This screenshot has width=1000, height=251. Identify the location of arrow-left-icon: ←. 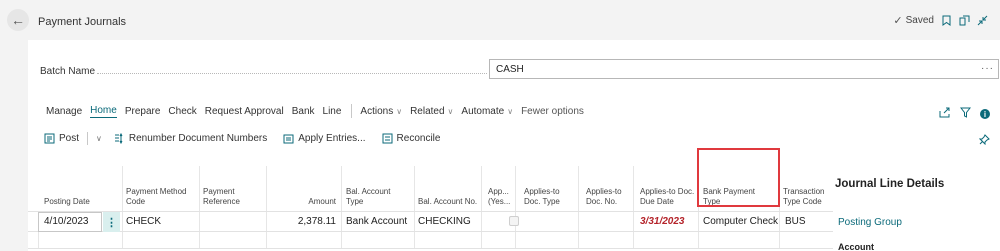
(18, 20).